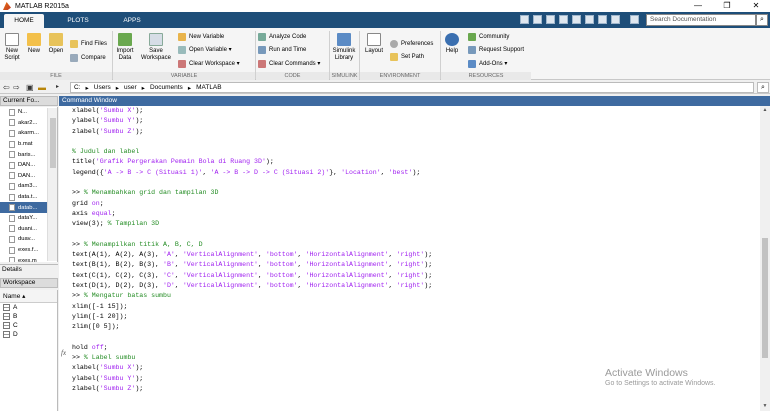  Describe the element at coordinates (765, 110) in the screenshot. I see `scroll-up-icon: ▲` at that location.